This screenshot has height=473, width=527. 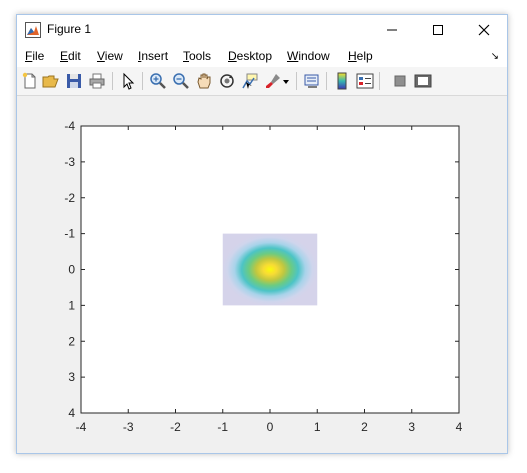 I want to click on x-tick-label: -1, so click(x=222, y=427).